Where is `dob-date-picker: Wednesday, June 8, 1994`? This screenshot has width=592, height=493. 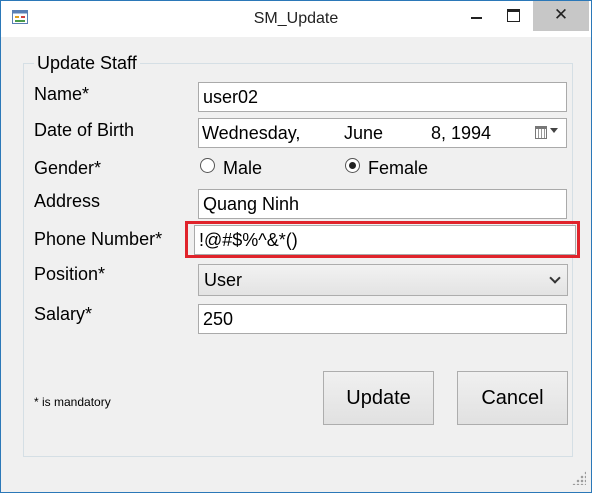 dob-date-picker: Wednesday, June 8, 1994 is located at coordinates (382, 133).